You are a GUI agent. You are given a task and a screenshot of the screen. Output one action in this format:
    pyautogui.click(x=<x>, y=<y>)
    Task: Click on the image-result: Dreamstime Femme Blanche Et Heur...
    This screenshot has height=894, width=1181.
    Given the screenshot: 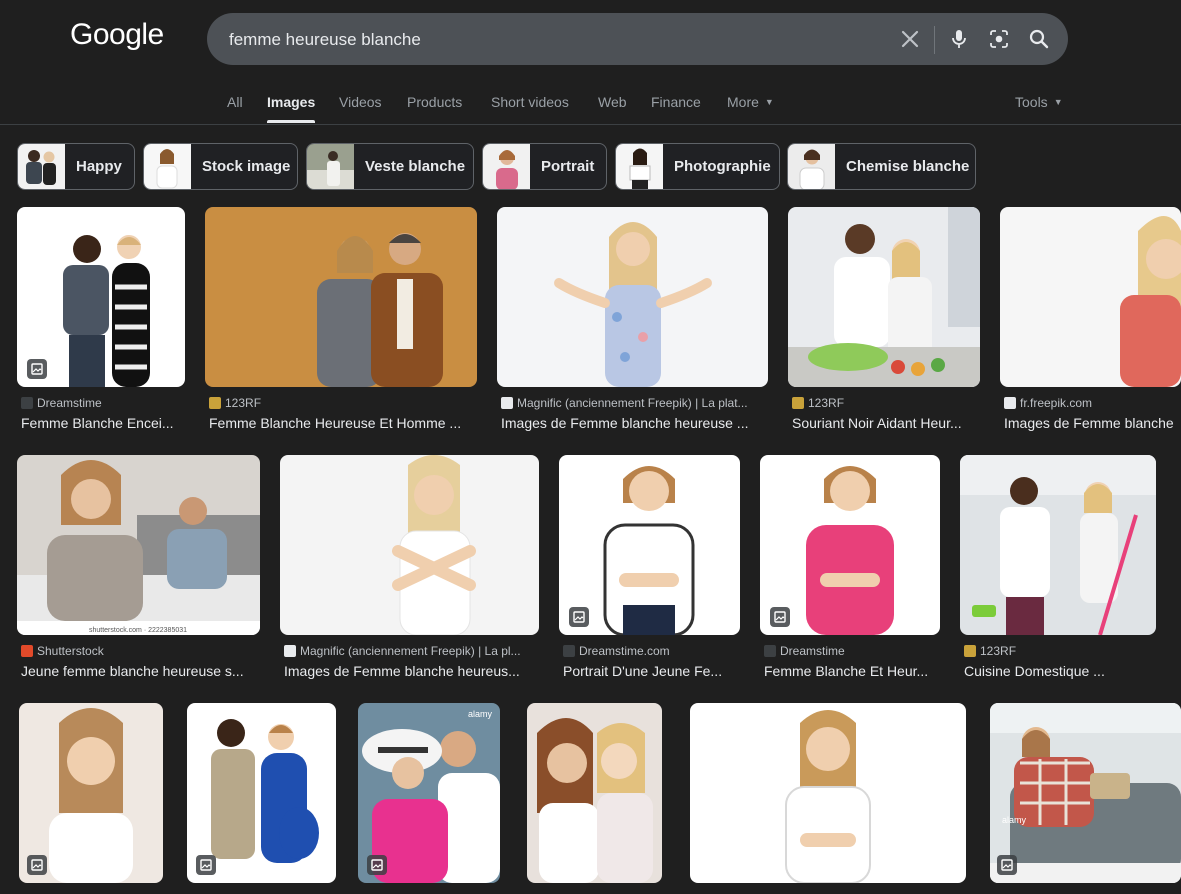 What is the action you would take?
    pyautogui.click(x=850, y=570)
    